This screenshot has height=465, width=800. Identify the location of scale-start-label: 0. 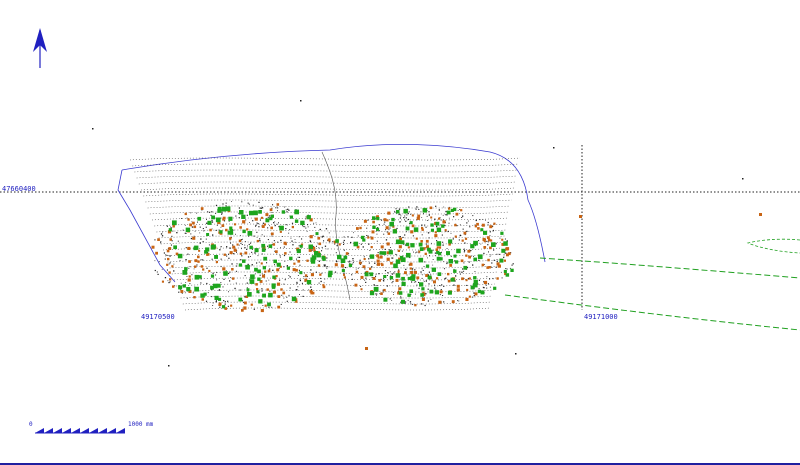
(31, 424).